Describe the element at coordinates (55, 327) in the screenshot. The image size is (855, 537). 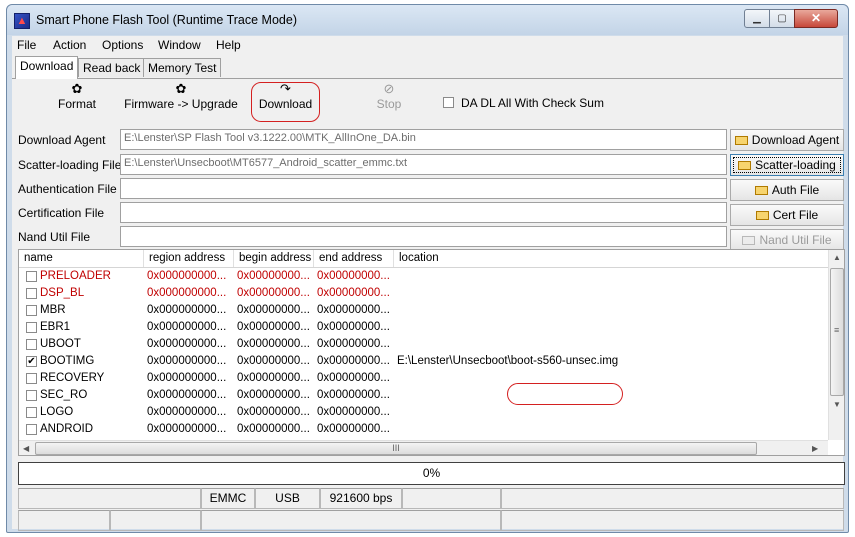
I see `partition-name: EBR1` at that location.